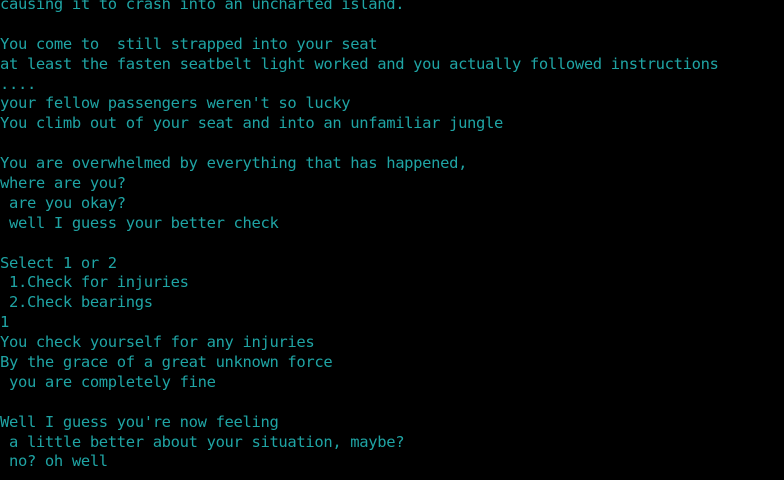 This screenshot has width=784, height=480. I want to click on terminal-line: Well I guess you're now feeling, so click(139, 421).